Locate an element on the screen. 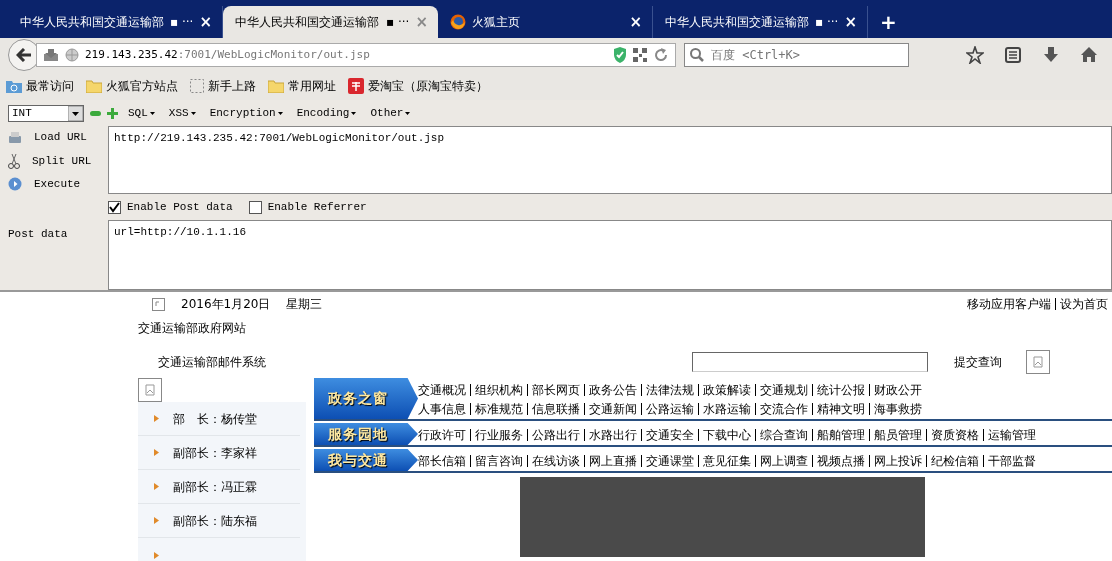 This screenshot has width=1112, height=561. nav-link: 网上调查 is located at coordinates (783, 460).